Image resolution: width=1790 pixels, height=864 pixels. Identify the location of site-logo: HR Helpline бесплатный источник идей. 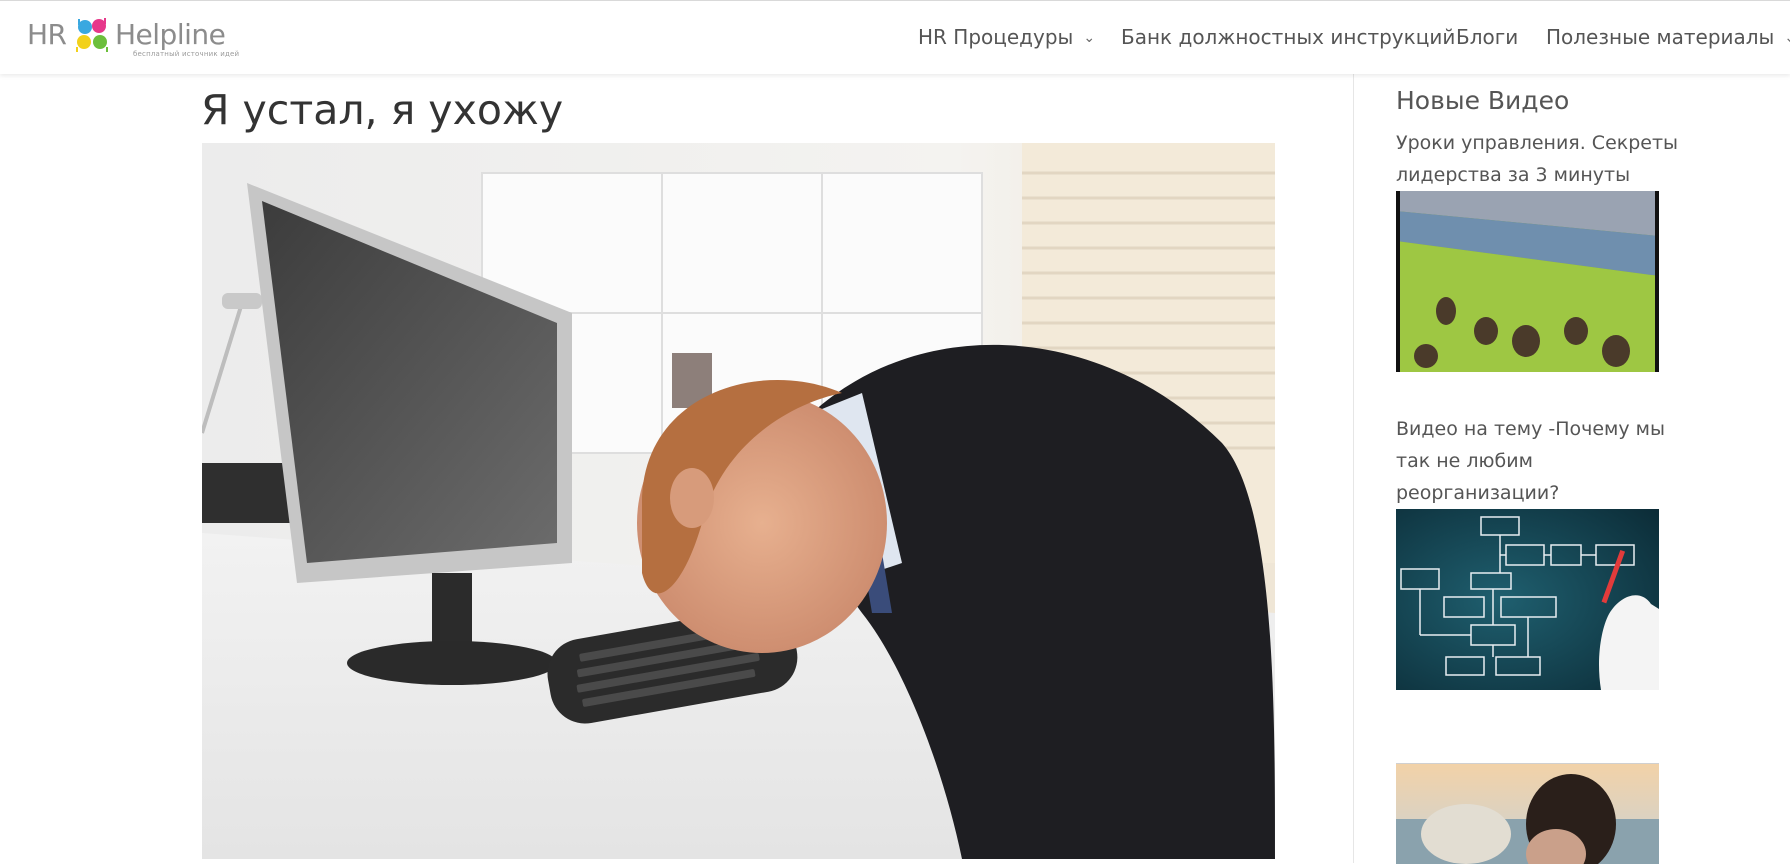
(133, 37).